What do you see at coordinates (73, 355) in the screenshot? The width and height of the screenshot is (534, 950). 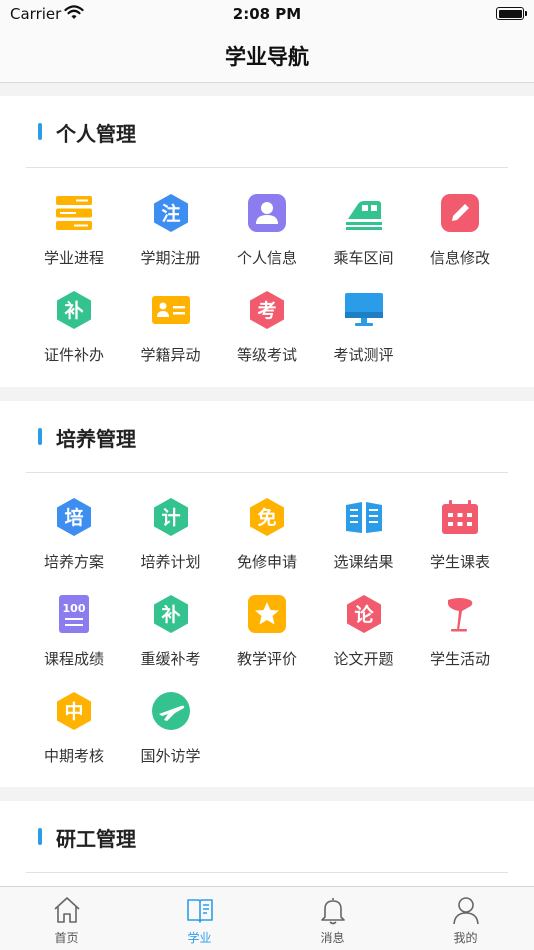 I see `grid-item-label: 证件补办` at bounding box center [73, 355].